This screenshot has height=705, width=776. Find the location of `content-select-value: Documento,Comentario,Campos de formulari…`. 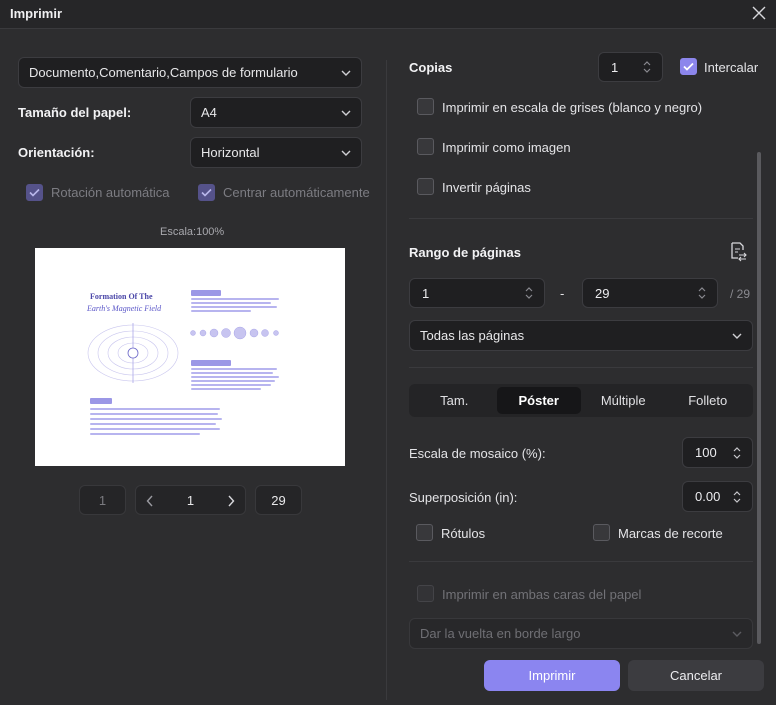

content-select-value: Documento,Comentario,Campos de formulari… is located at coordinates (163, 72).